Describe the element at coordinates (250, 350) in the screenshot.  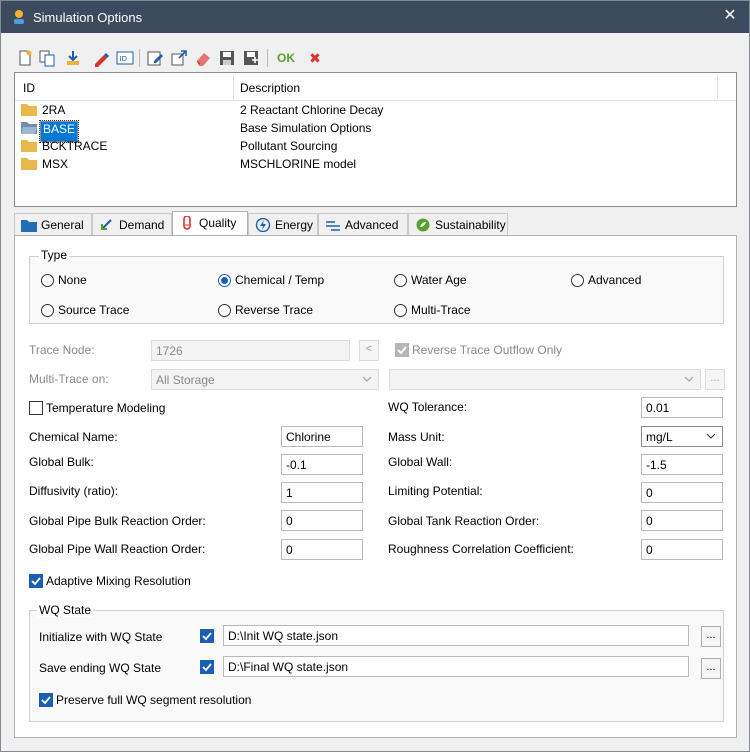
I see `trace-node-input: 1726` at that location.